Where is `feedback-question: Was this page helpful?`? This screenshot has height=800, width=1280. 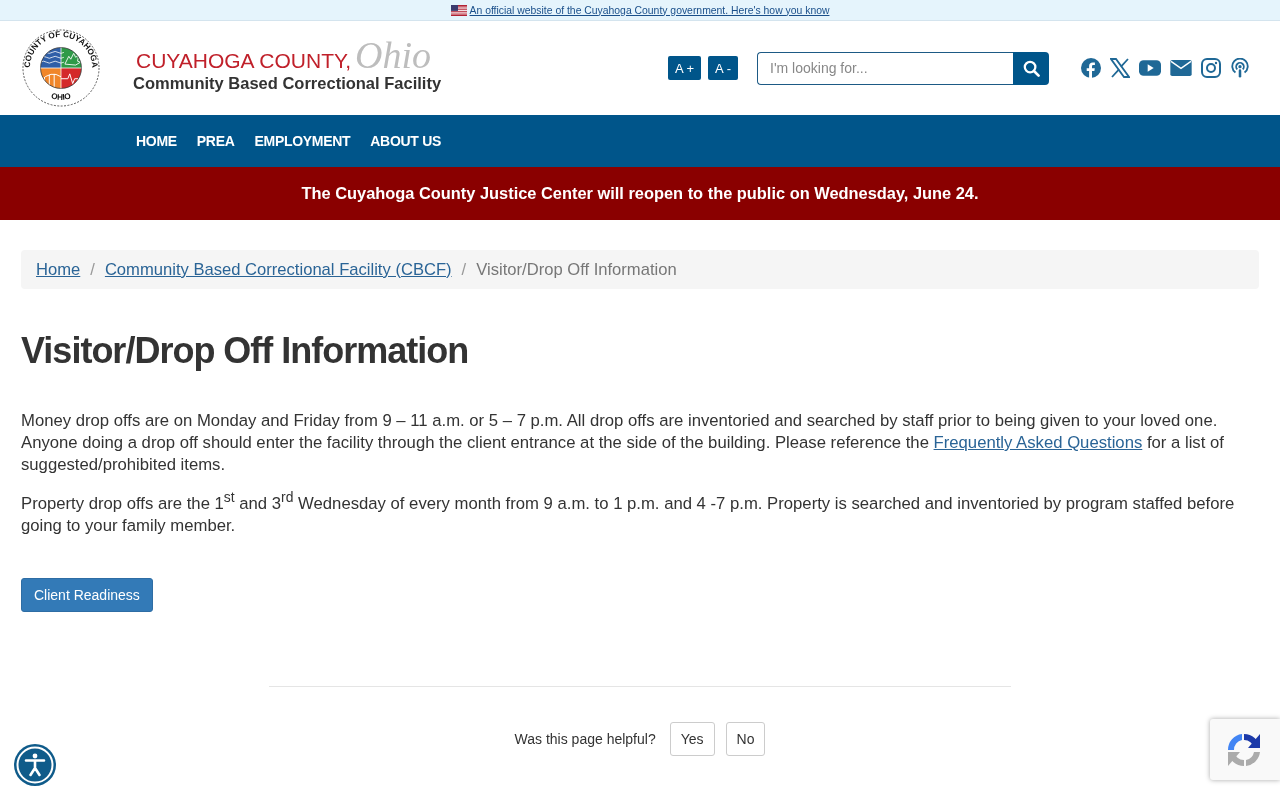 feedback-question: Was this page helpful? is located at coordinates (585, 738).